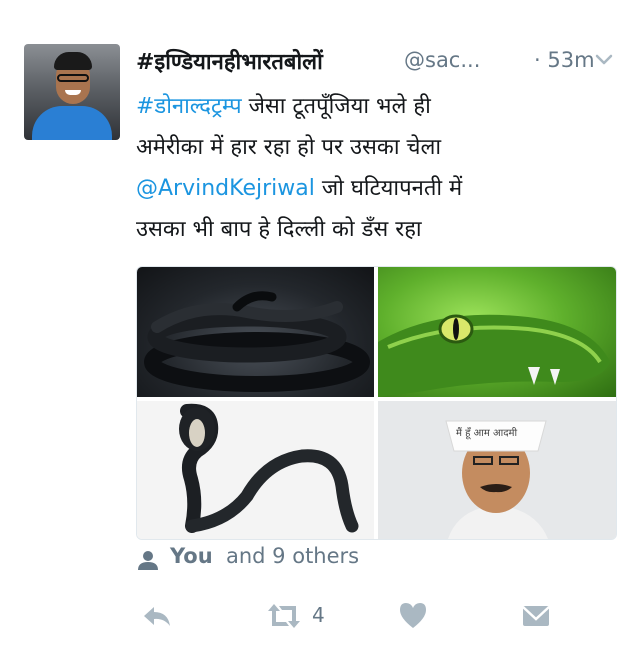  I want to click on tweet-line-3: @ArvindKejriwal जो घटियापनती में, so click(376, 188).